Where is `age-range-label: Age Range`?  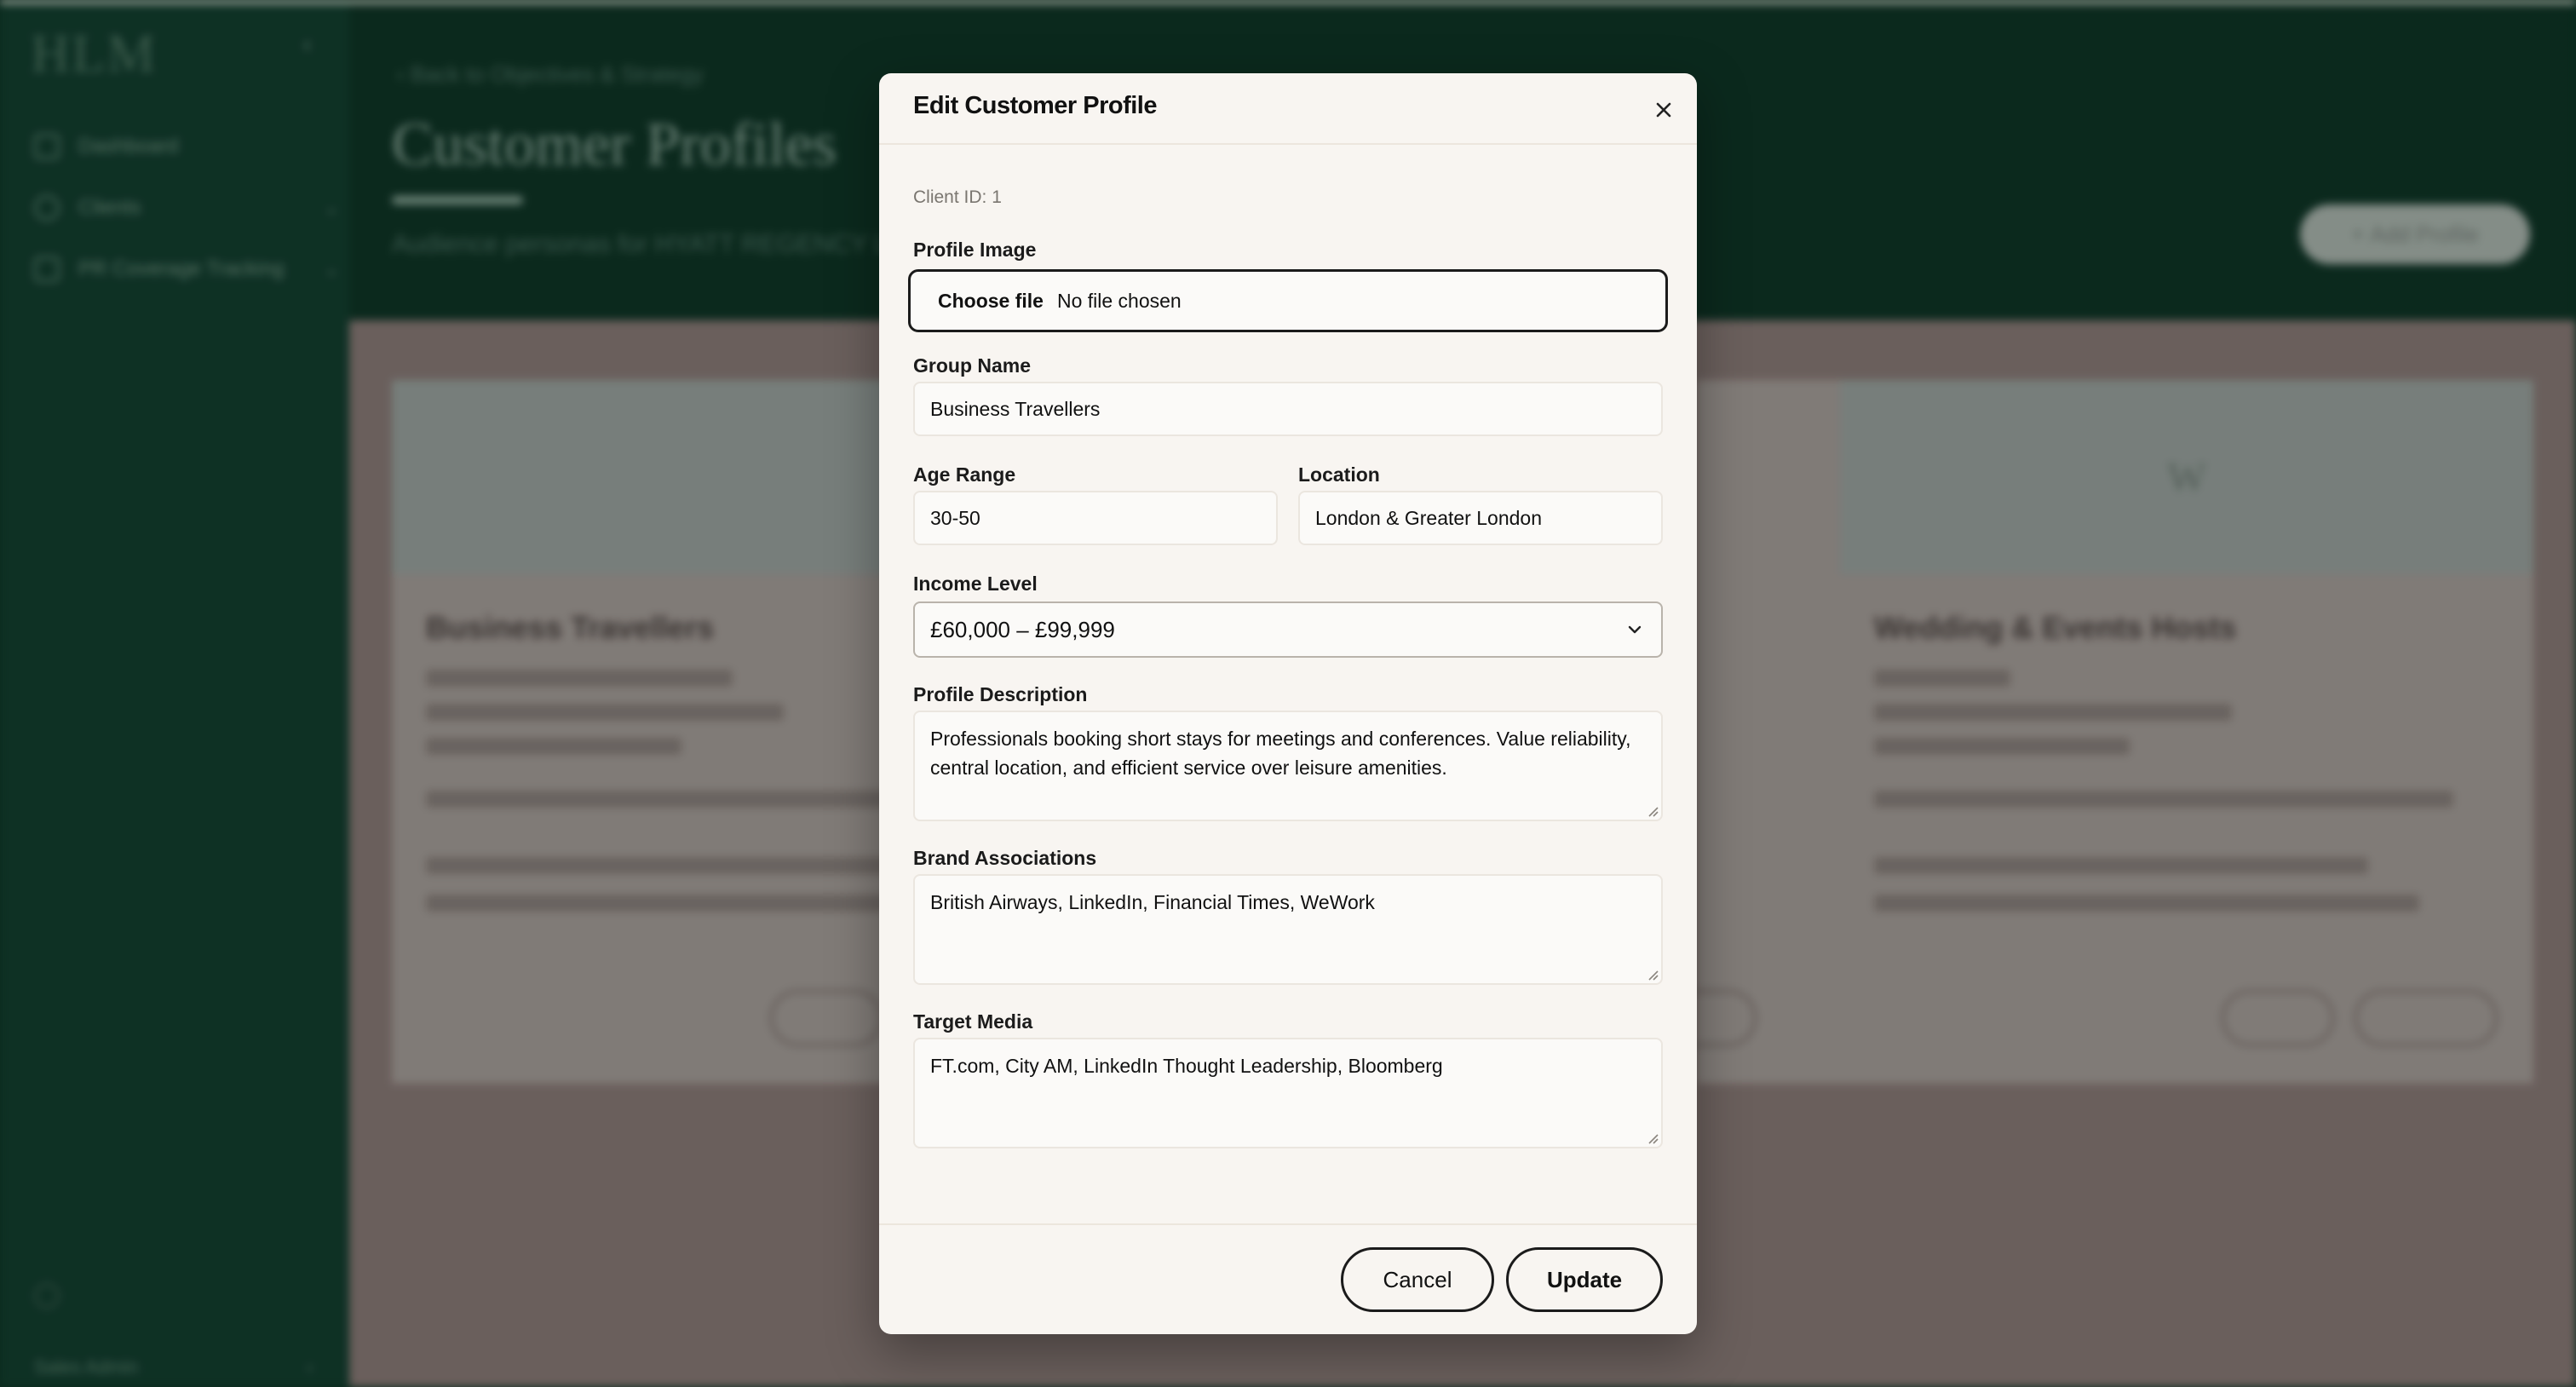
age-range-label: Age Range is located at coordinates (965, 474).